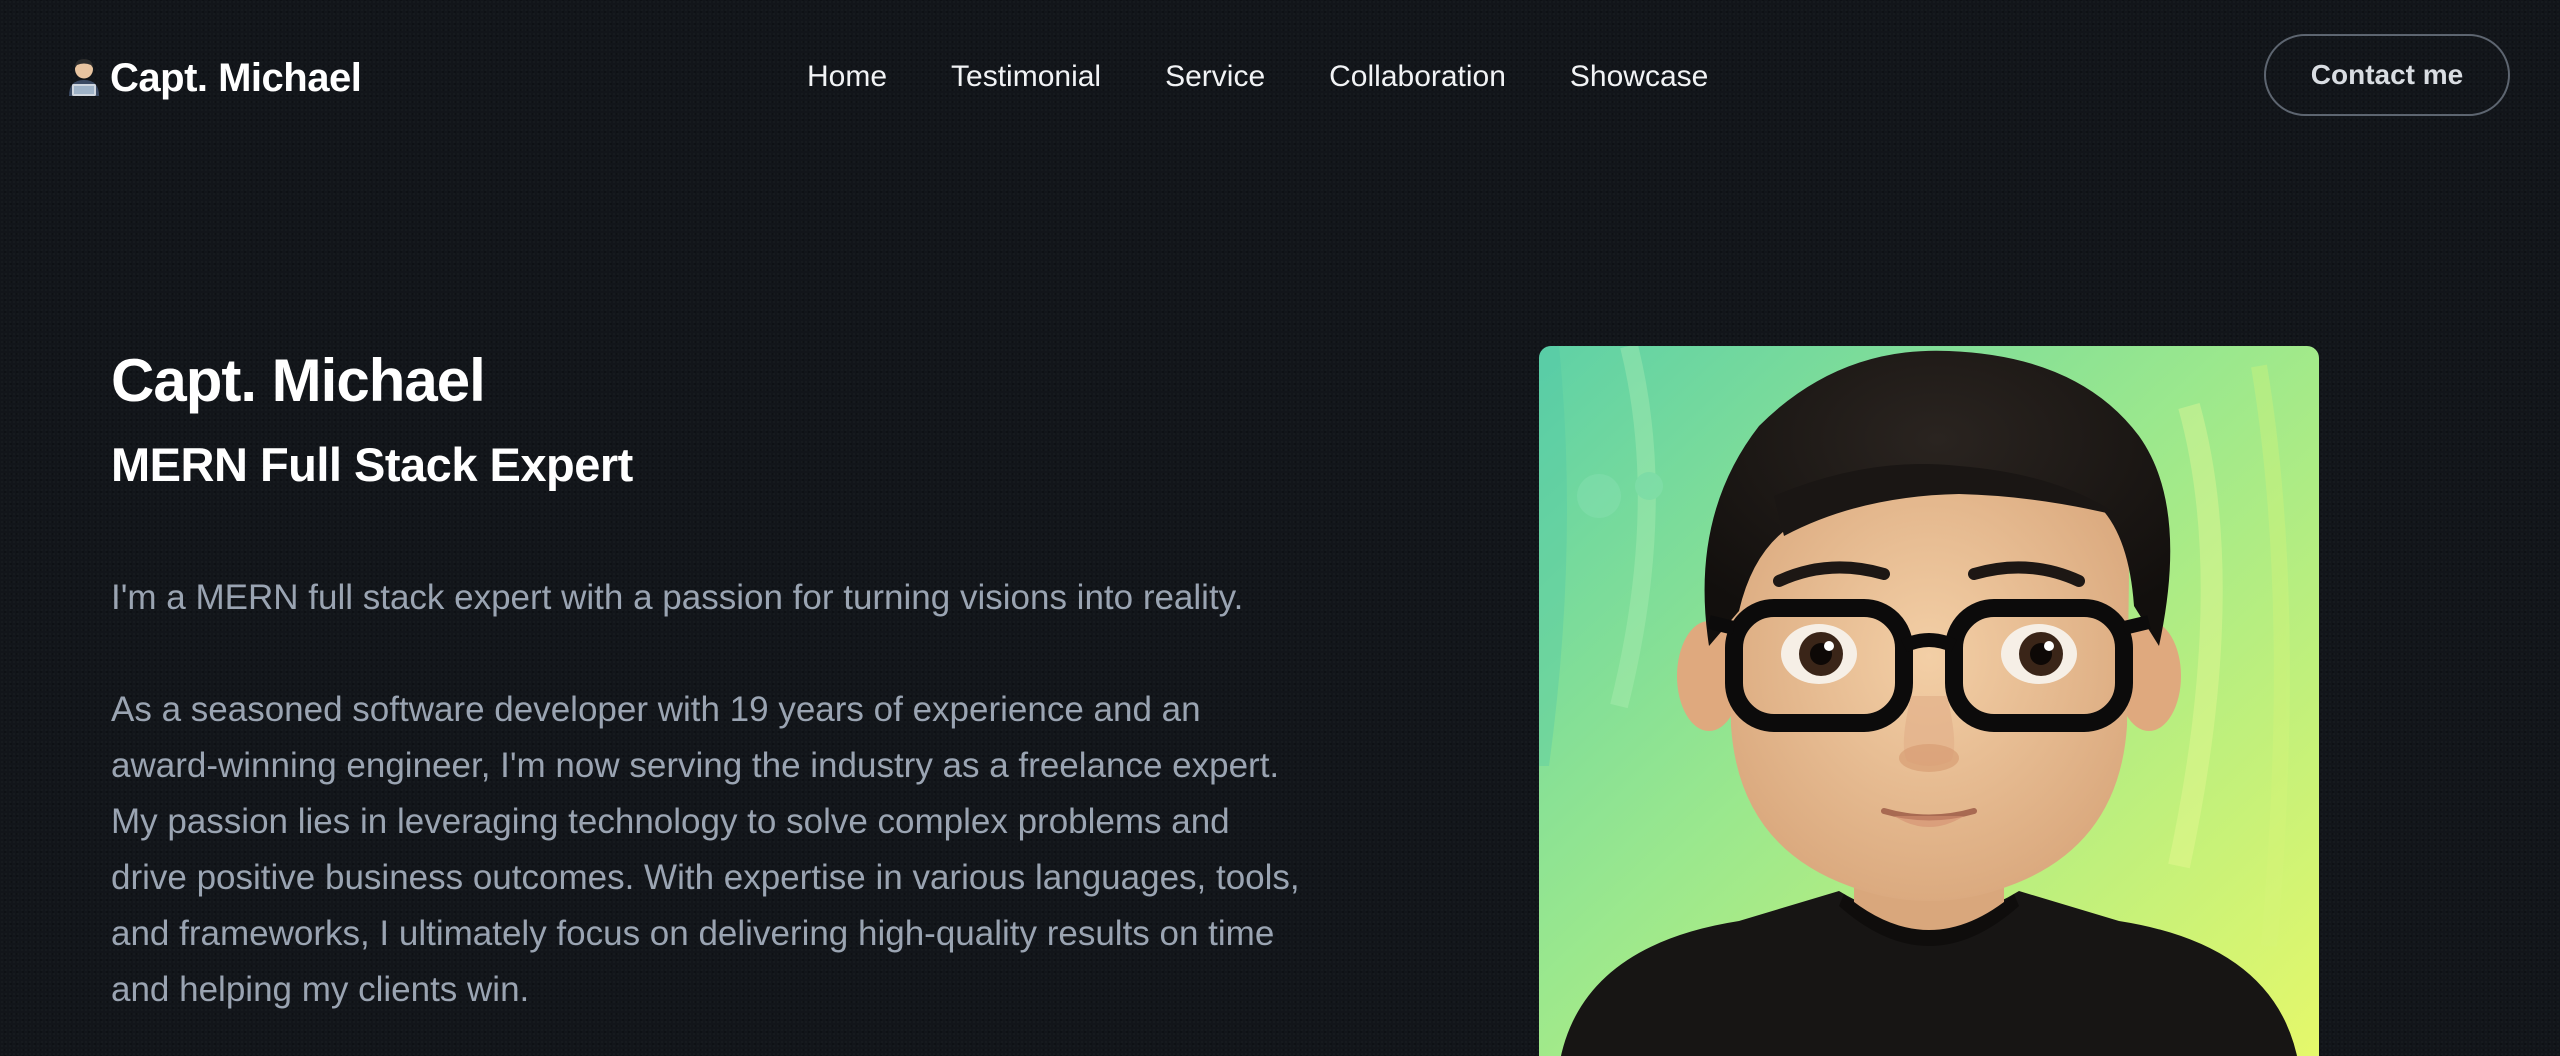 The height and width of the screenshot is (1056, 2560). What do you see at coordinates (372, 464) in the screenshot?
I see `hero-role: MERN Full Stack Expert` at bounding box center [372, 464].